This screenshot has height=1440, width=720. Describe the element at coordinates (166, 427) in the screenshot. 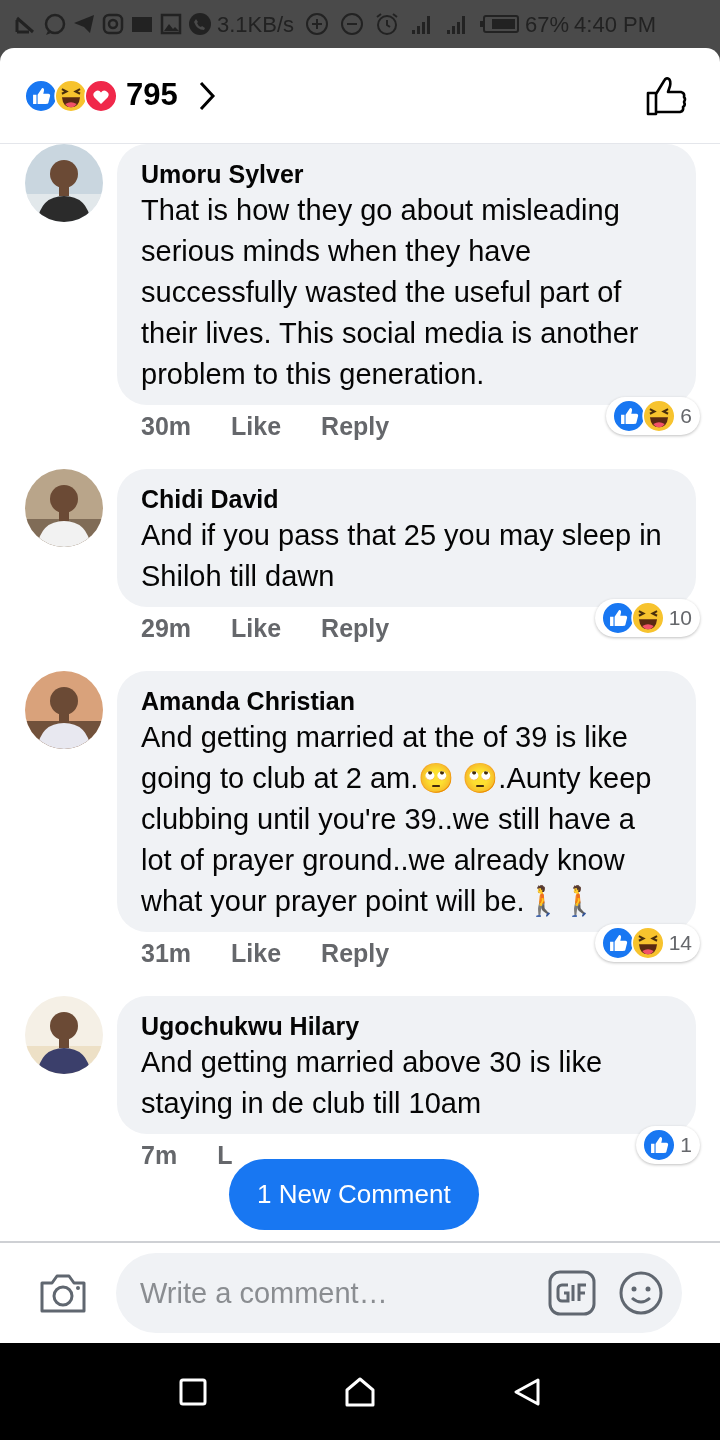

I see `comment-time: 30m` at that location.